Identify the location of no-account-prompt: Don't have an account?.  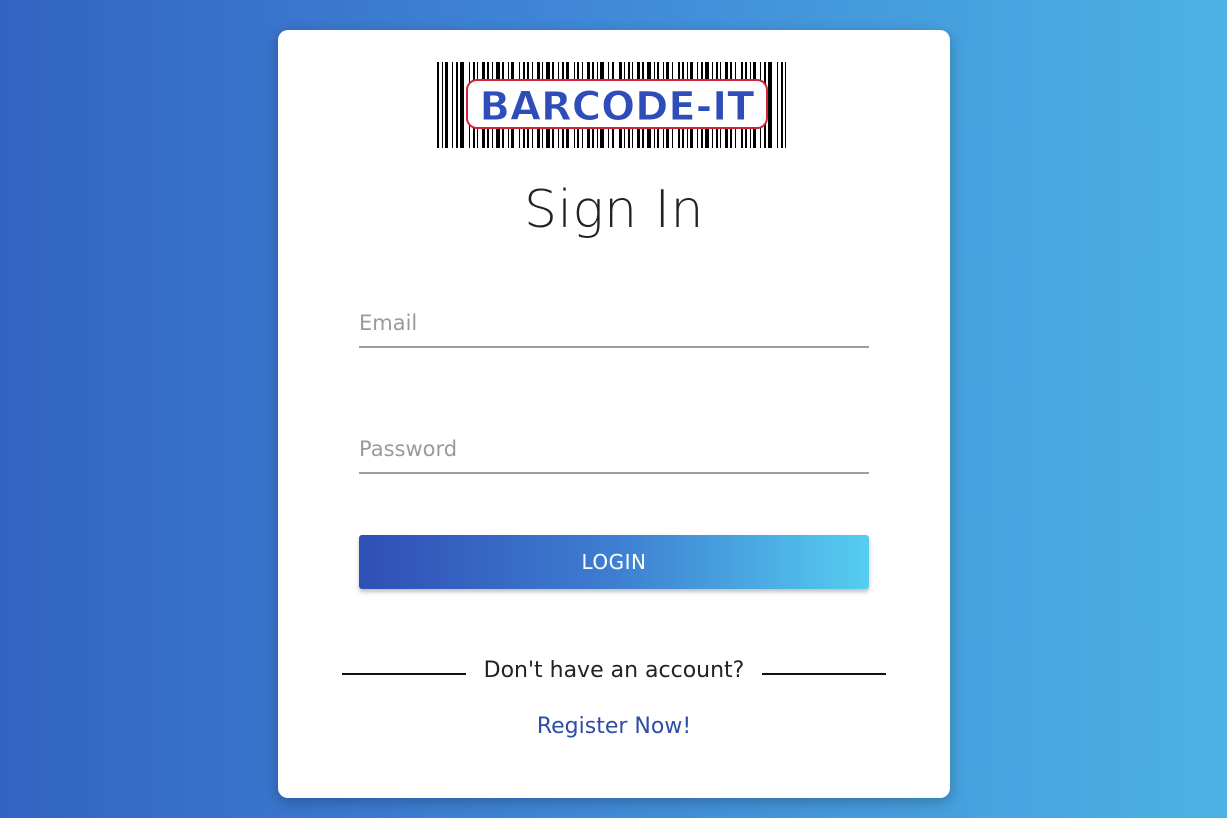
(614, 670).